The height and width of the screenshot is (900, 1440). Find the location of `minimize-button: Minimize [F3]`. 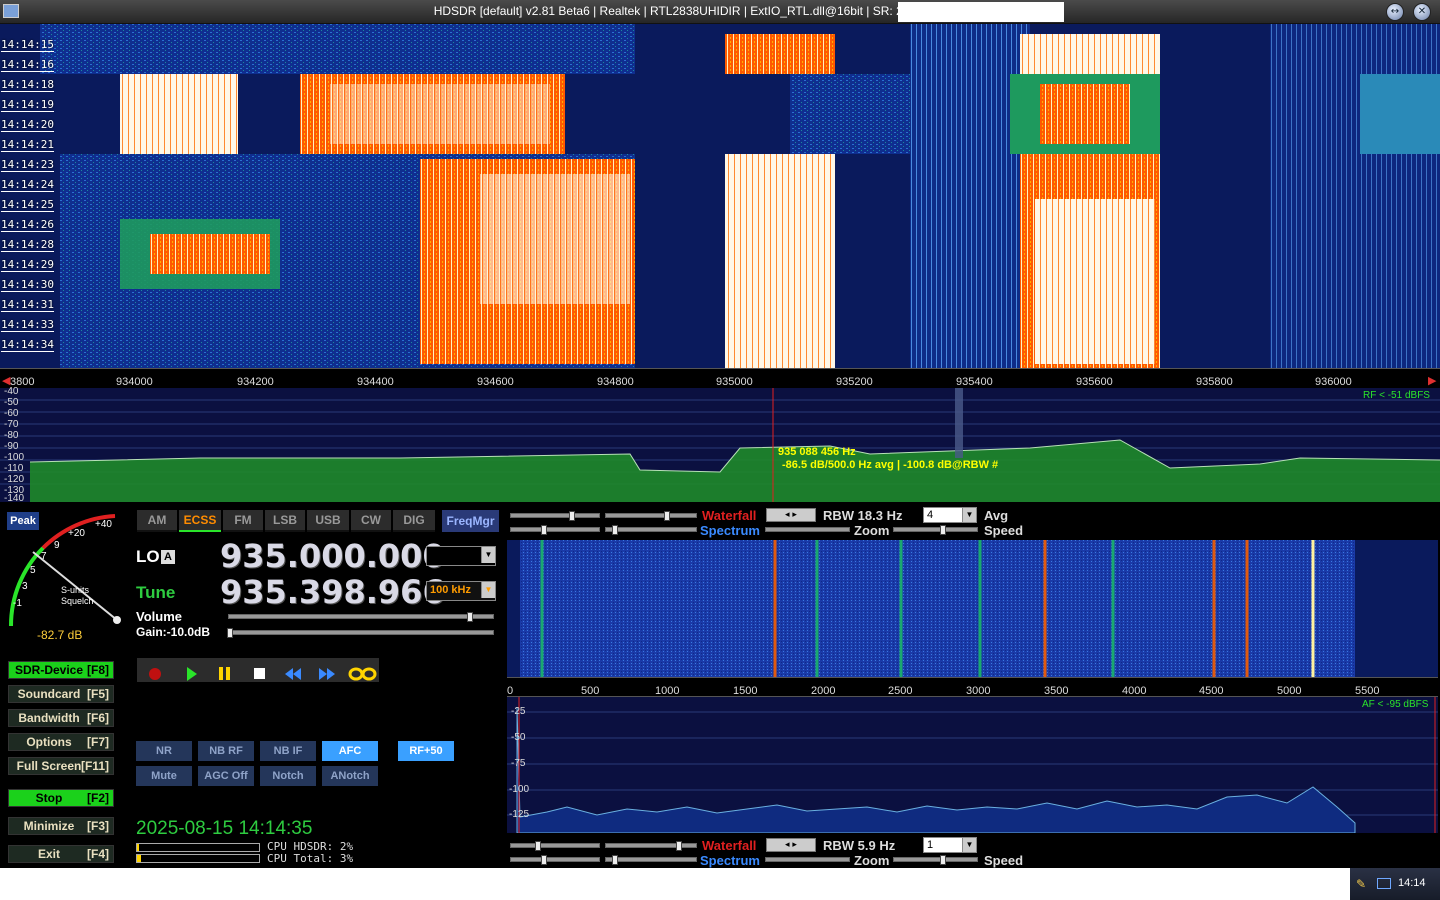

minimize-button: Minimize [F3] is located at coordinates (61, 826).